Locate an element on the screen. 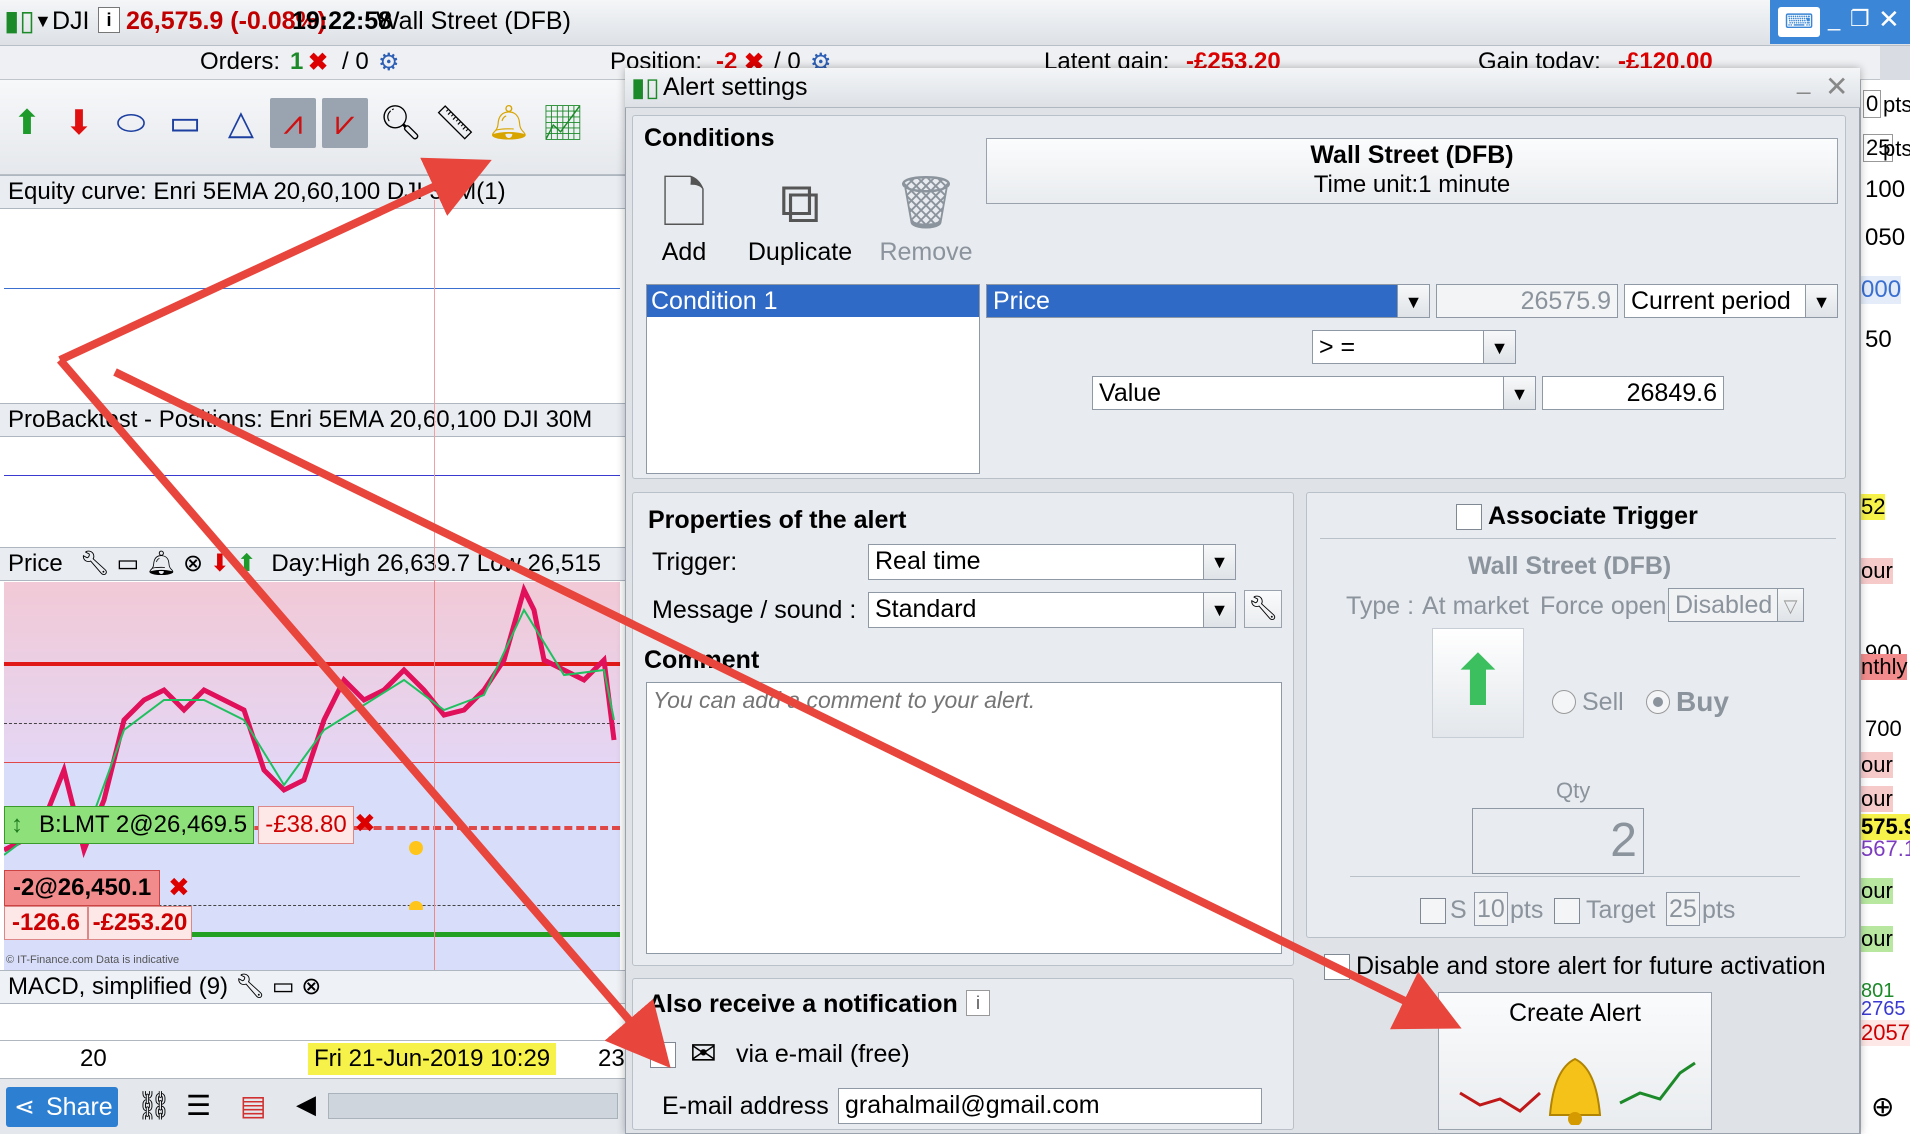 This screenshot has width=1910, height=1134. value-type-select: Value ▼ is located at coordinates (1314, 393).